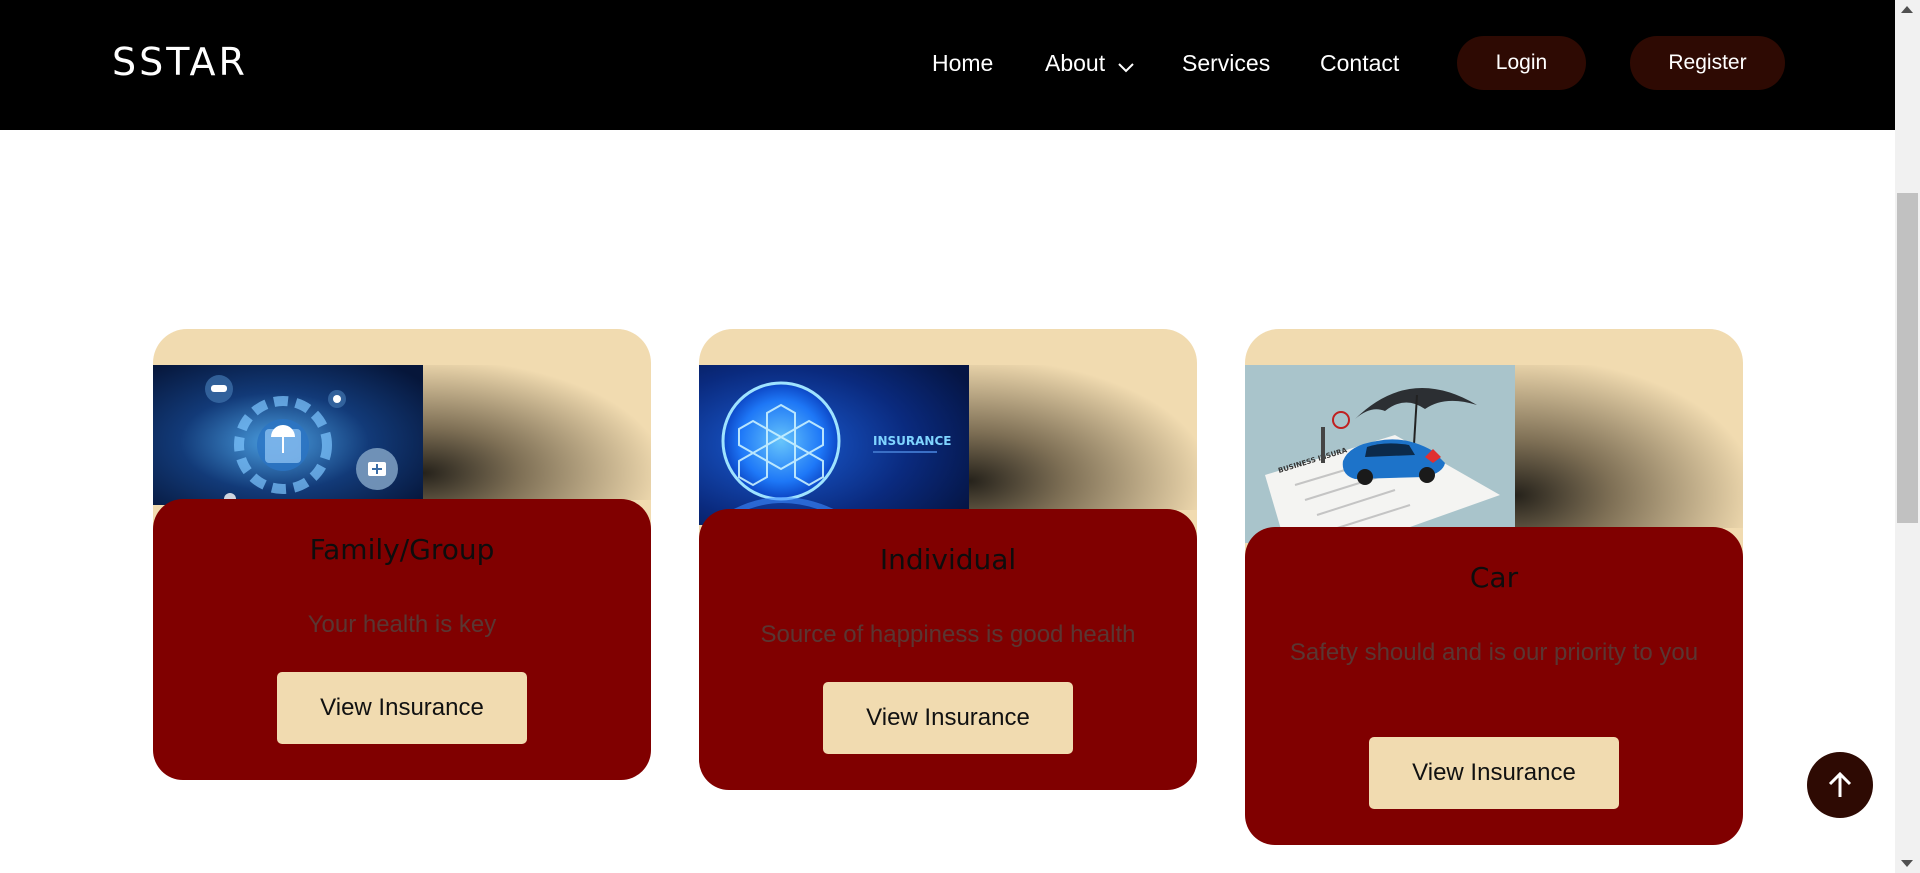  I want to click on card-title: Car, so click(1494, 577).